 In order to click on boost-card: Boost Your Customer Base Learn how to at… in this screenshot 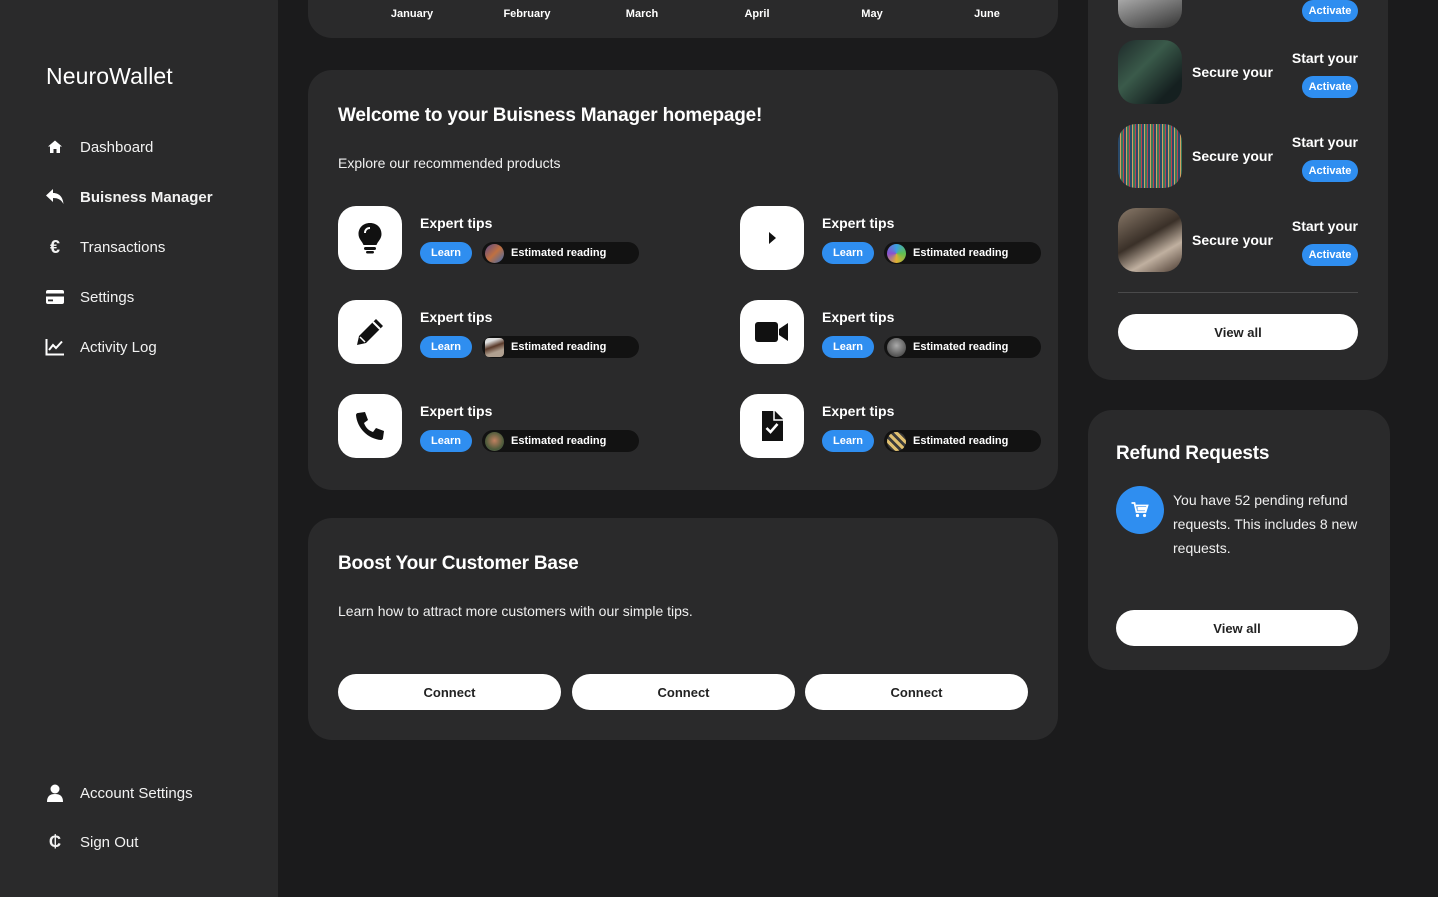, I will do `click(683, 629)`.